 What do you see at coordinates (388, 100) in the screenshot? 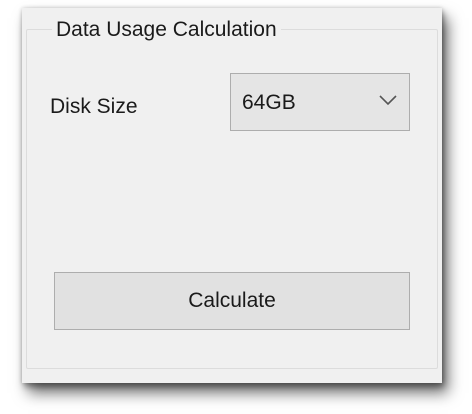
I see `chevron-down-icon` at bounding box center [388, 100].